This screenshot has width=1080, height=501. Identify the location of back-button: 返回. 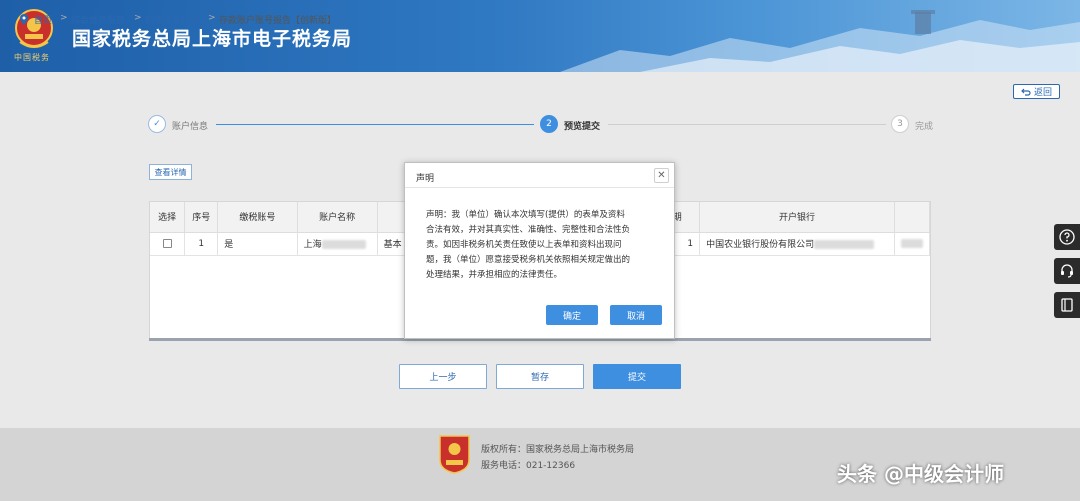
(1036, 91).